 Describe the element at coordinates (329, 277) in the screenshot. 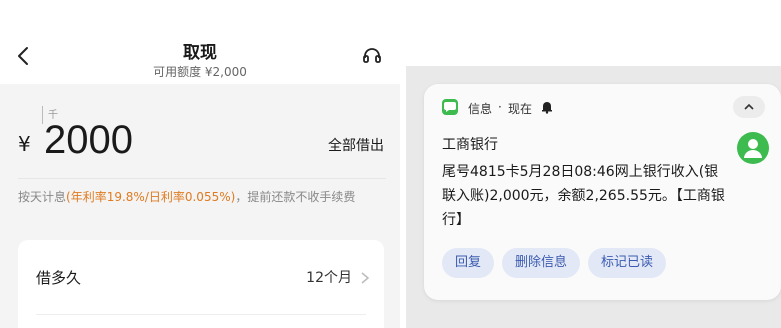

I see `term-value: 12个月` at that location.